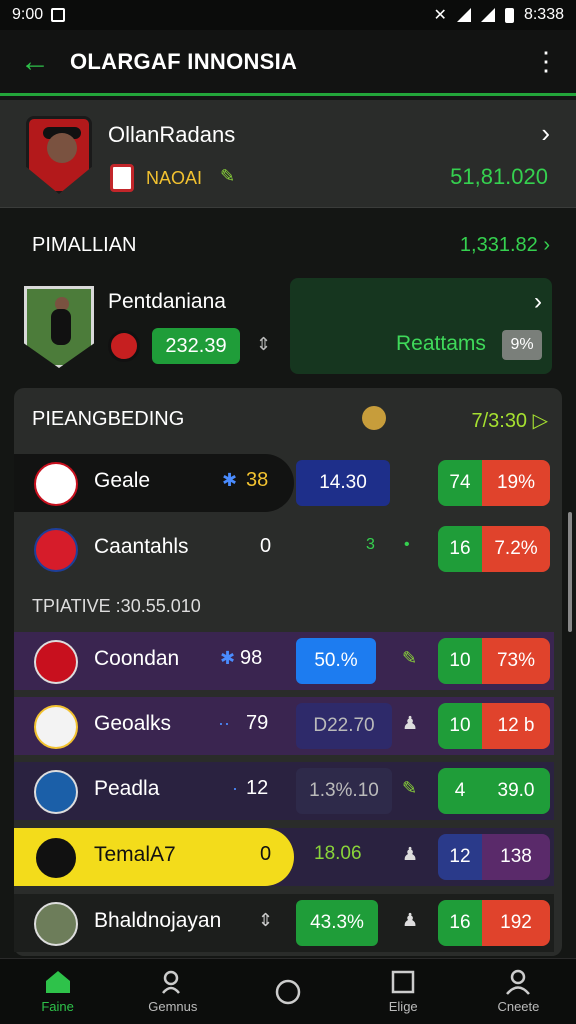 This screenshot has width=576, height=1024. What do you see at coordinates (284, 483) in the screenshot?
I see `table-row: Geale ✱ 38 14.30 74 19%` at bounding box center [284, 483].